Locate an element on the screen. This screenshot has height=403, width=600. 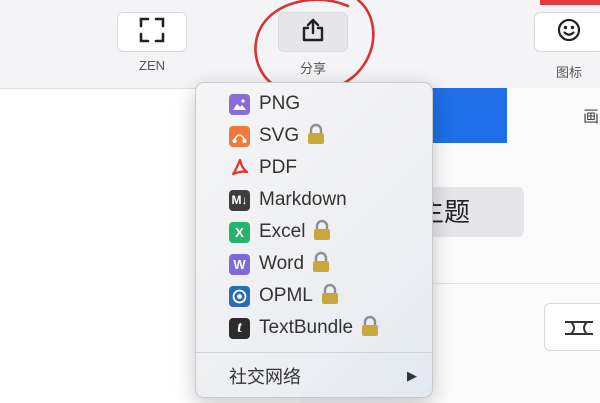
svg-icon is located at coordinates (239, 136).